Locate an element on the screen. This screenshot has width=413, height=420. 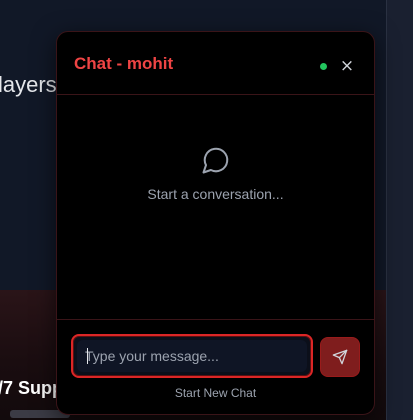
start-new-chat-link: Start New Chat is located at coordinates (215, 393).